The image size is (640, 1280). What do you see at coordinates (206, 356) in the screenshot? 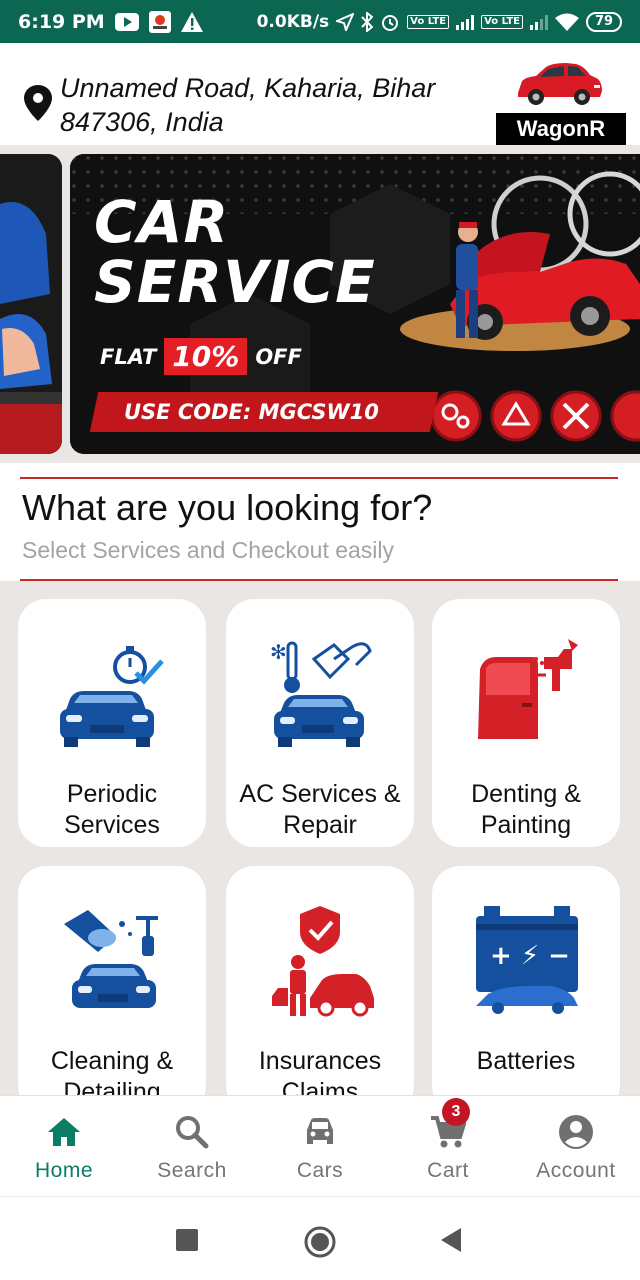
I see `banner-discount: 10%` at bounding box center [206, 356].